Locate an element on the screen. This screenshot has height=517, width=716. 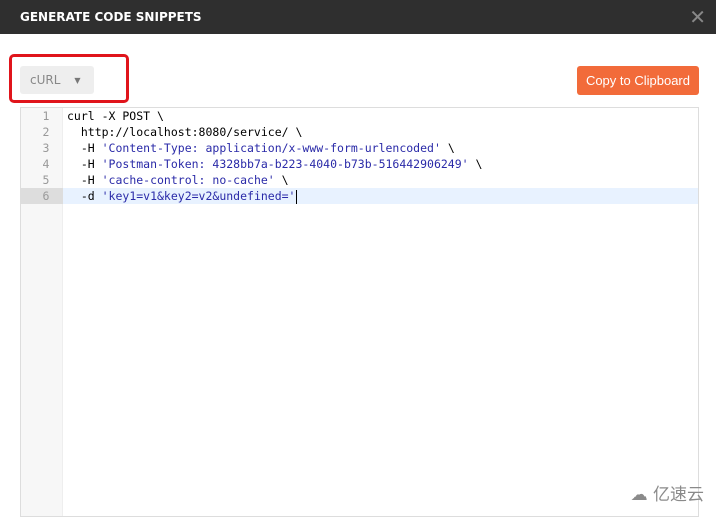
code-text: curl -X POST \ is located at coordinates (115, 116).